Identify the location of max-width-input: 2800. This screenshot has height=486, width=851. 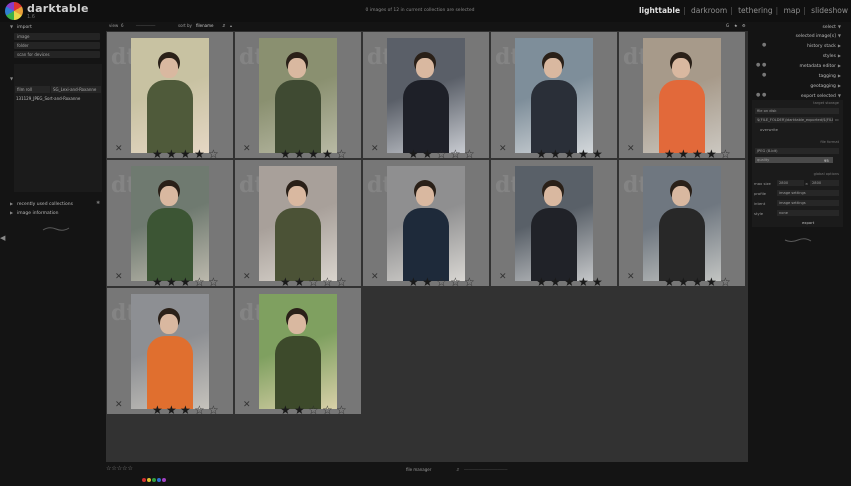
(790, 183).